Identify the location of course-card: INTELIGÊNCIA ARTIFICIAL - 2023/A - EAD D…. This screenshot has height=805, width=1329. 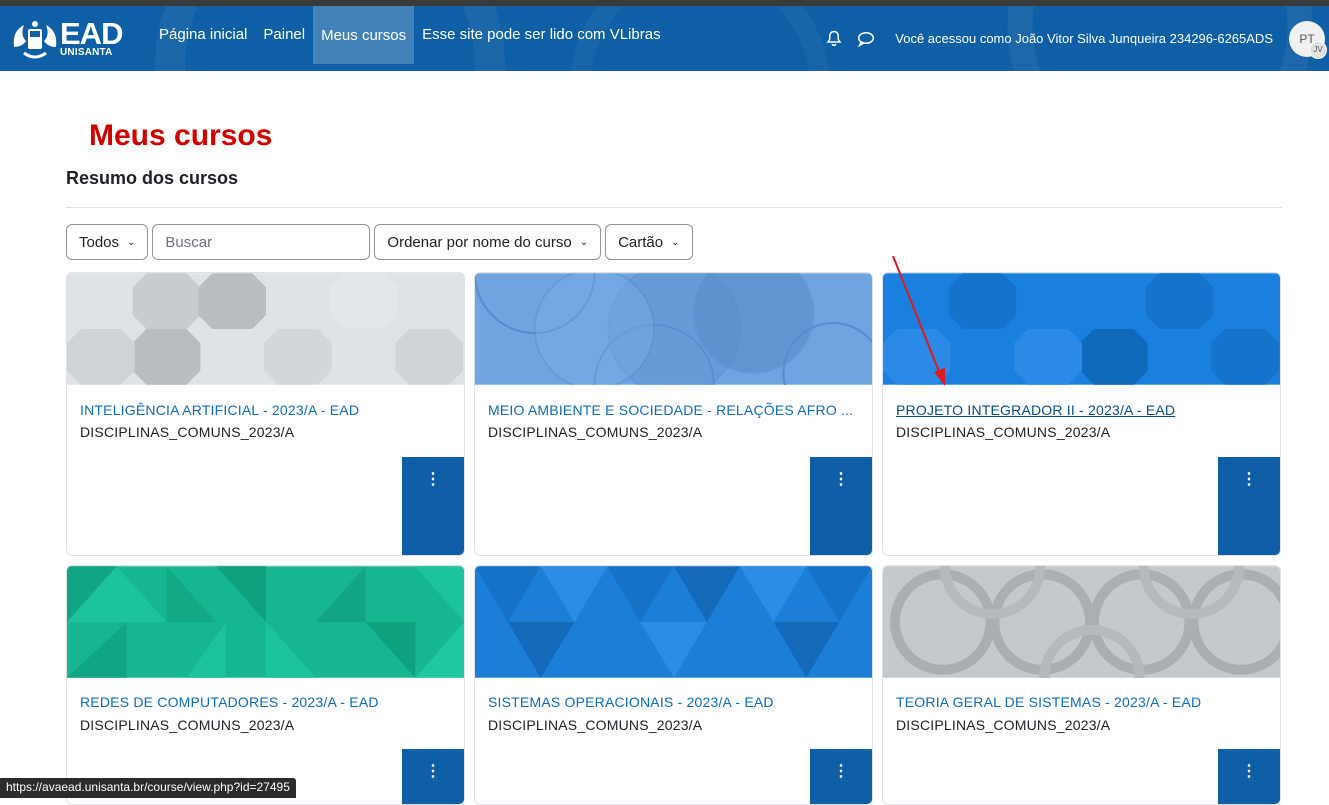
(265, 414).